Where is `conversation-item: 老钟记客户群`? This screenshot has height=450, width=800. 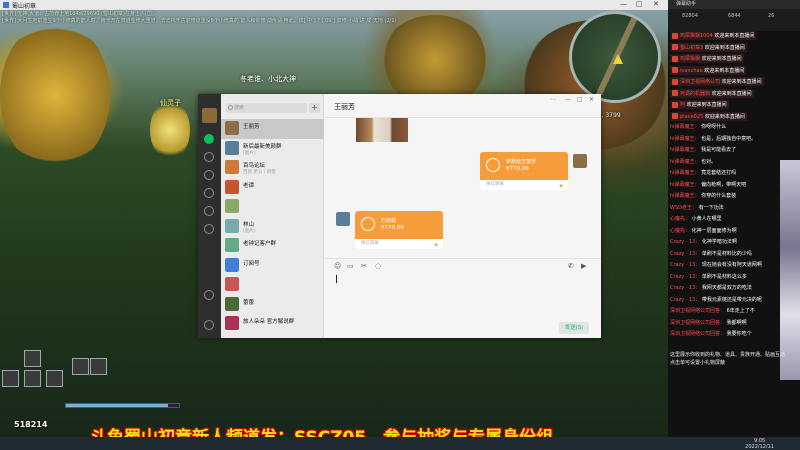 conversation-item: 老钟记客户群 is located at coordinates (272, 246).